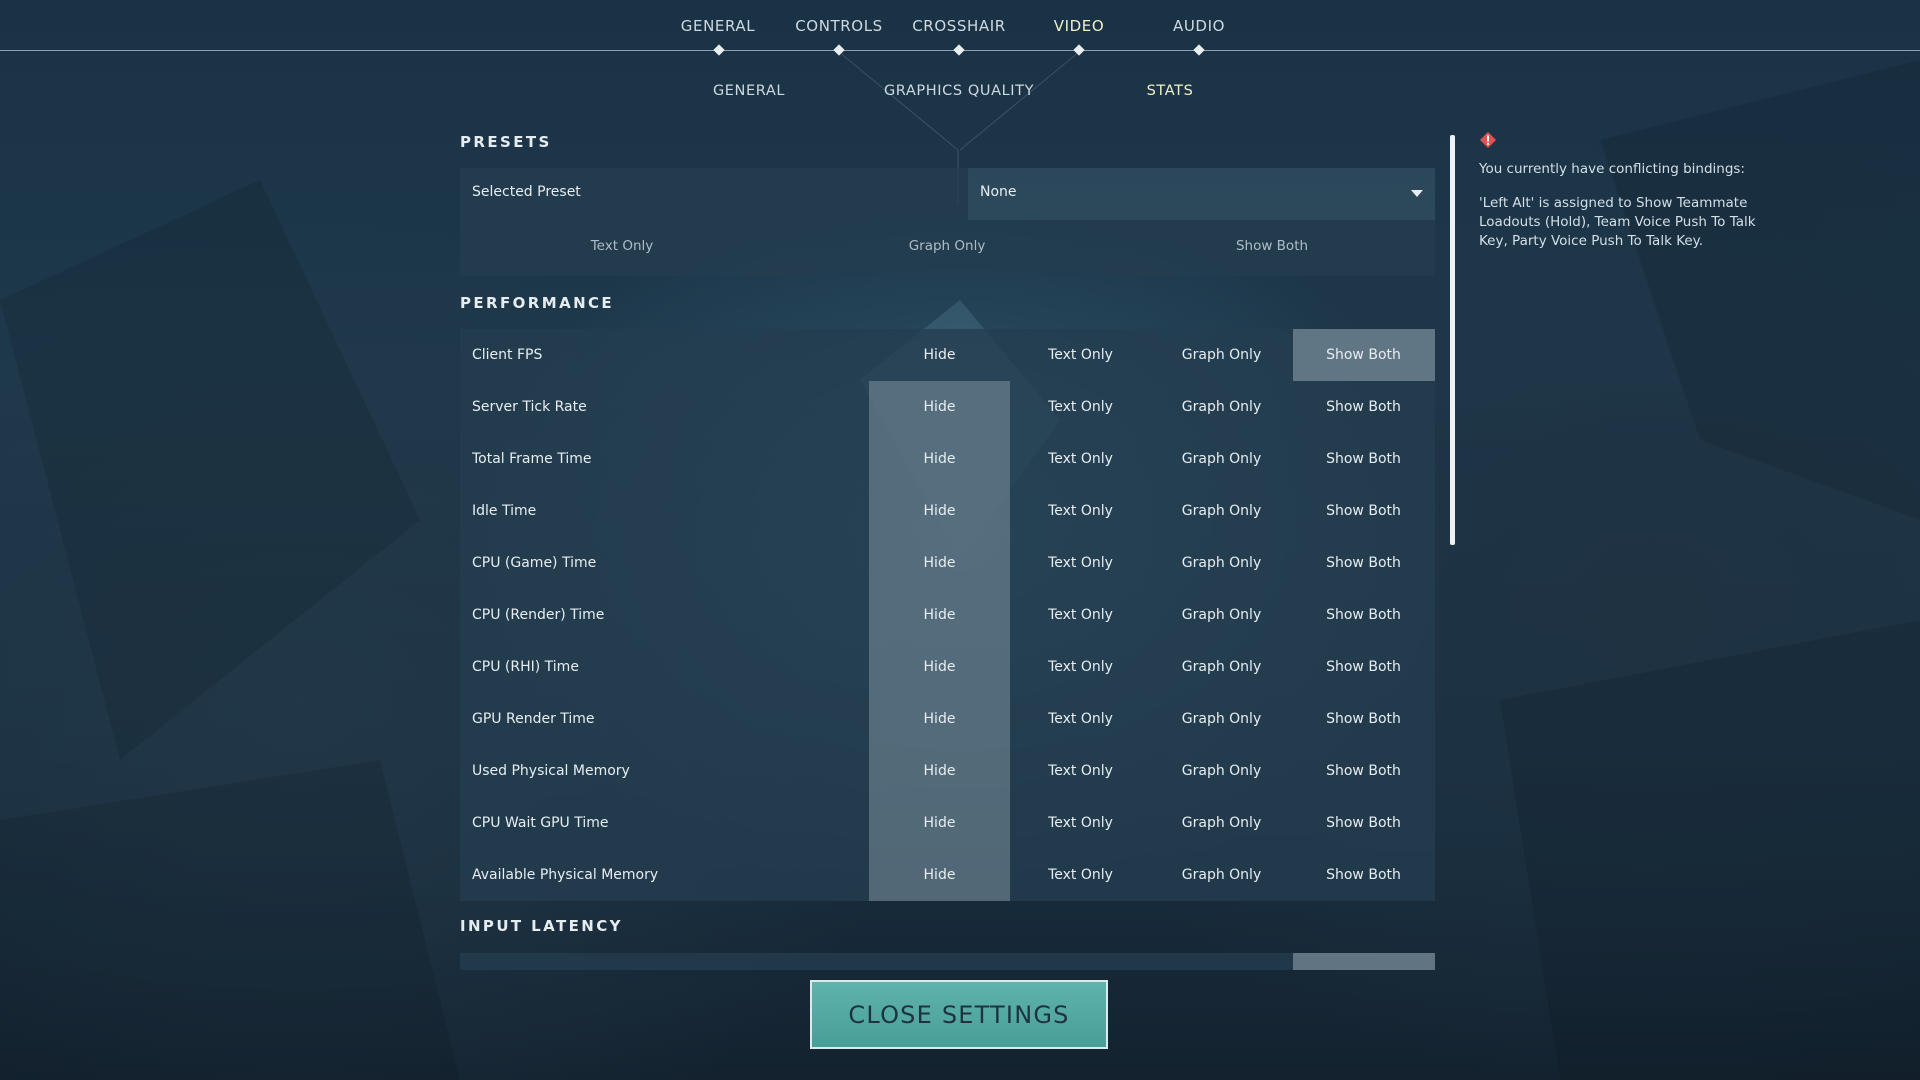 The height and width of the screenshot is (1080, 1920). I want to click on show-both-selected-highlight, so click(1364, 961).